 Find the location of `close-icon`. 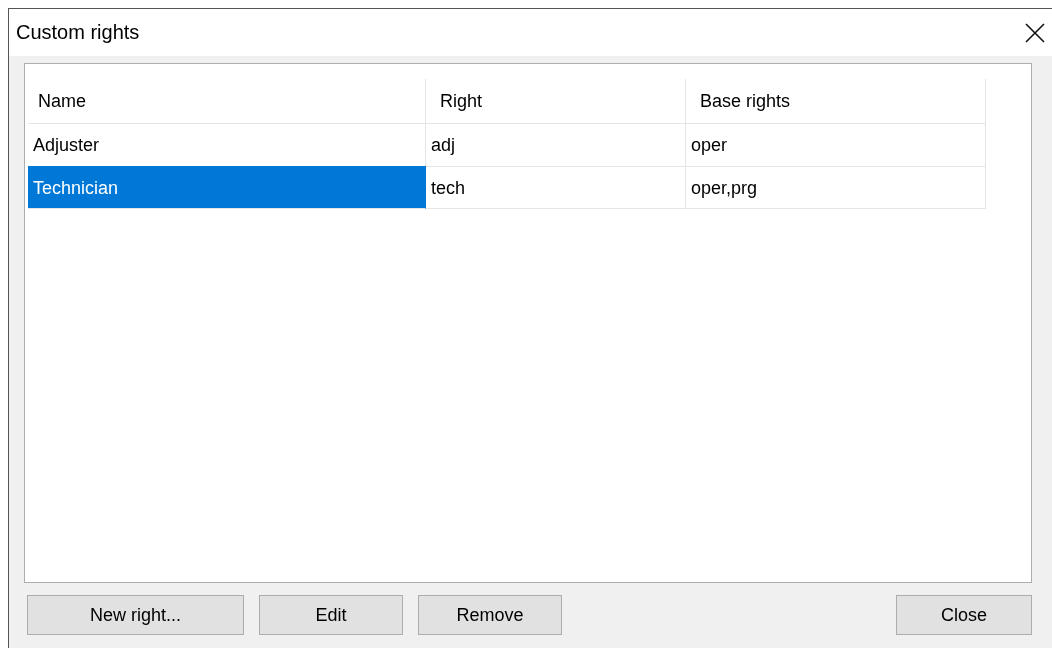

close-icon is located at coordinates (1035, 32).